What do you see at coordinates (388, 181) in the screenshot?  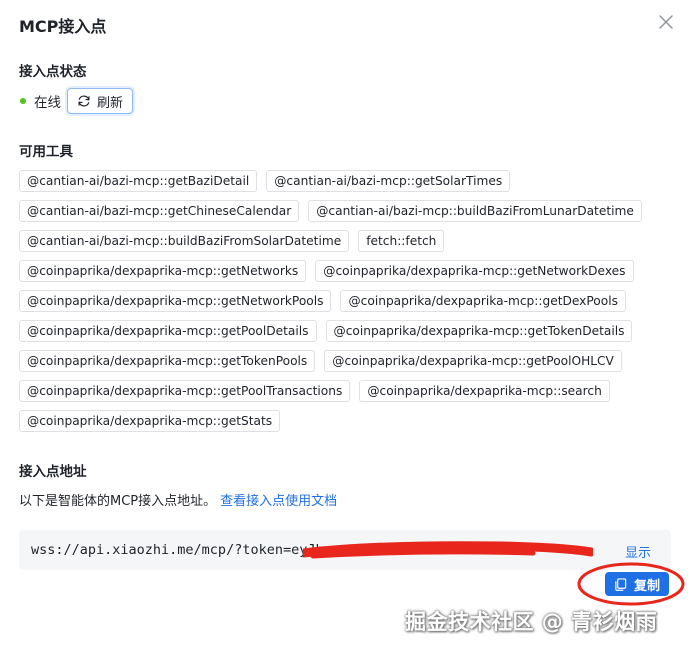 I see `tool-tag: @cantian-ai/bazi-mcp::getSolarTimes` at bounding box center [388, 181].